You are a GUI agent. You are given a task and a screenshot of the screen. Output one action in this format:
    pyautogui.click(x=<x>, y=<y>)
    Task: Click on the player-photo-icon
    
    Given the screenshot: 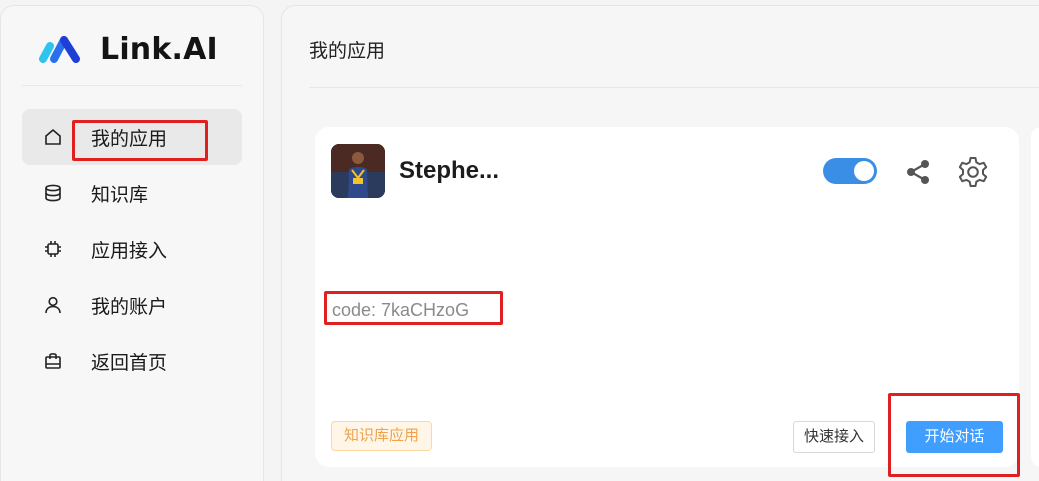 What is the action you would take?
    pyautogui.click(x=358, y=171)
    